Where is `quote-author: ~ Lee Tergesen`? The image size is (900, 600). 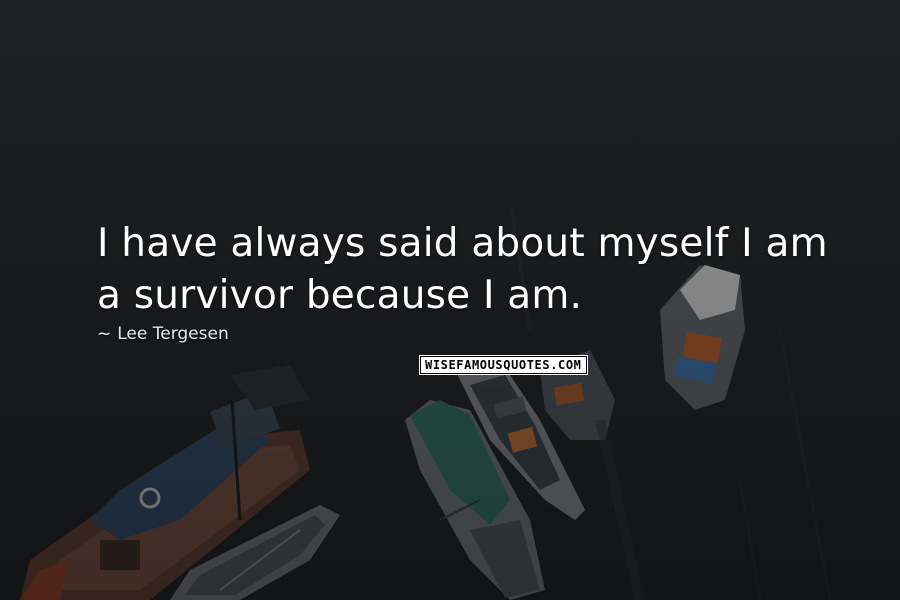
quote-author: ~ Lee Tergesen is located at coordinates (163, 334).